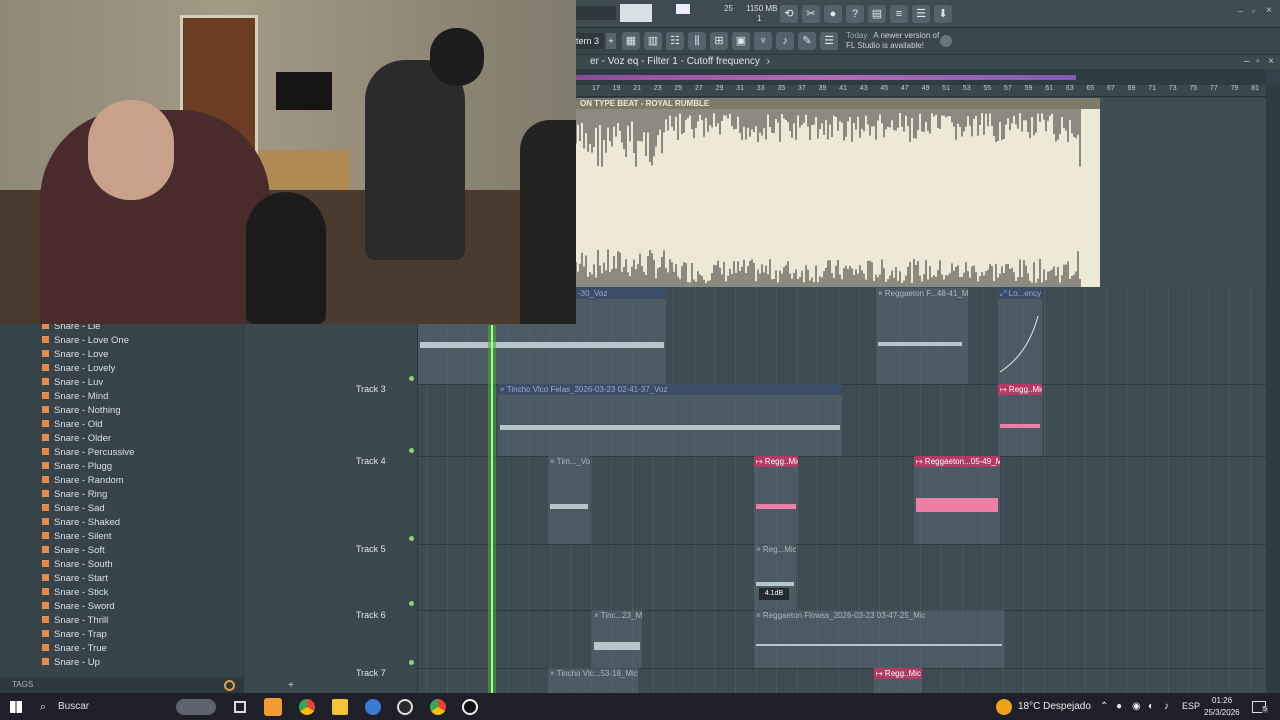 The width and height of the screenshot is (1280, 720). Describe the element at coordinates (838, 103) in the screenshot. I see `audio-clip-header: ON TYPE BEAT - ROYAL RUMBLE` at that location.